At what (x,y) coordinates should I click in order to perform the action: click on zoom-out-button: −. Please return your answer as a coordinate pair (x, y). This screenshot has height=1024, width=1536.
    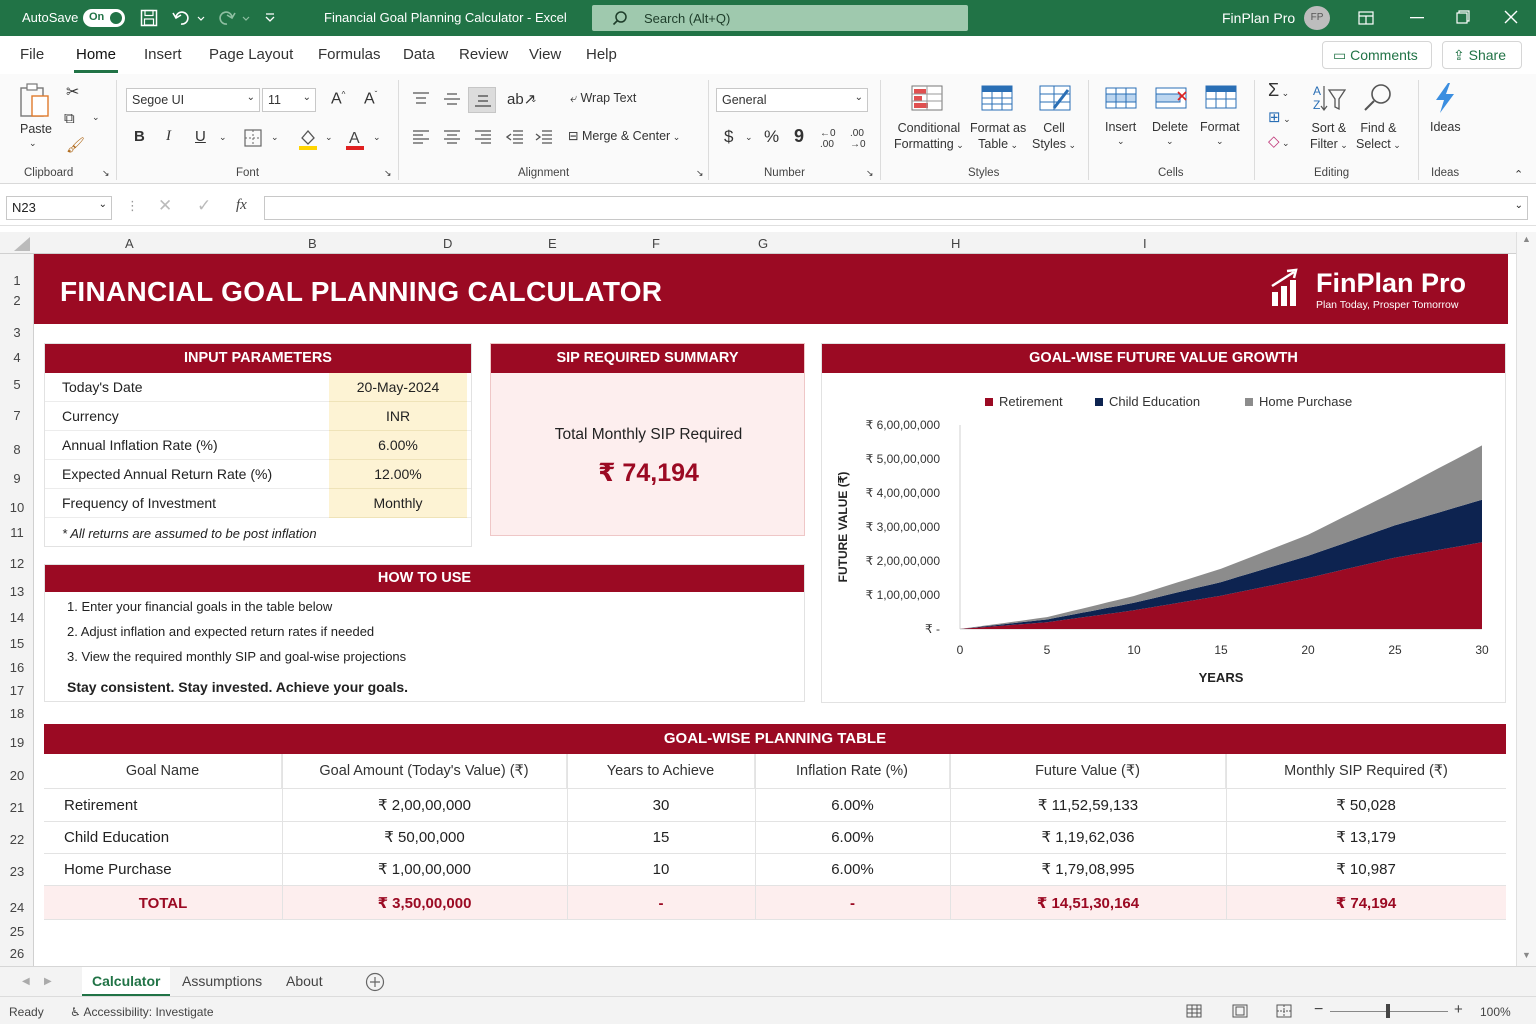
    Looking at the image, I should click on (1318, 1010).